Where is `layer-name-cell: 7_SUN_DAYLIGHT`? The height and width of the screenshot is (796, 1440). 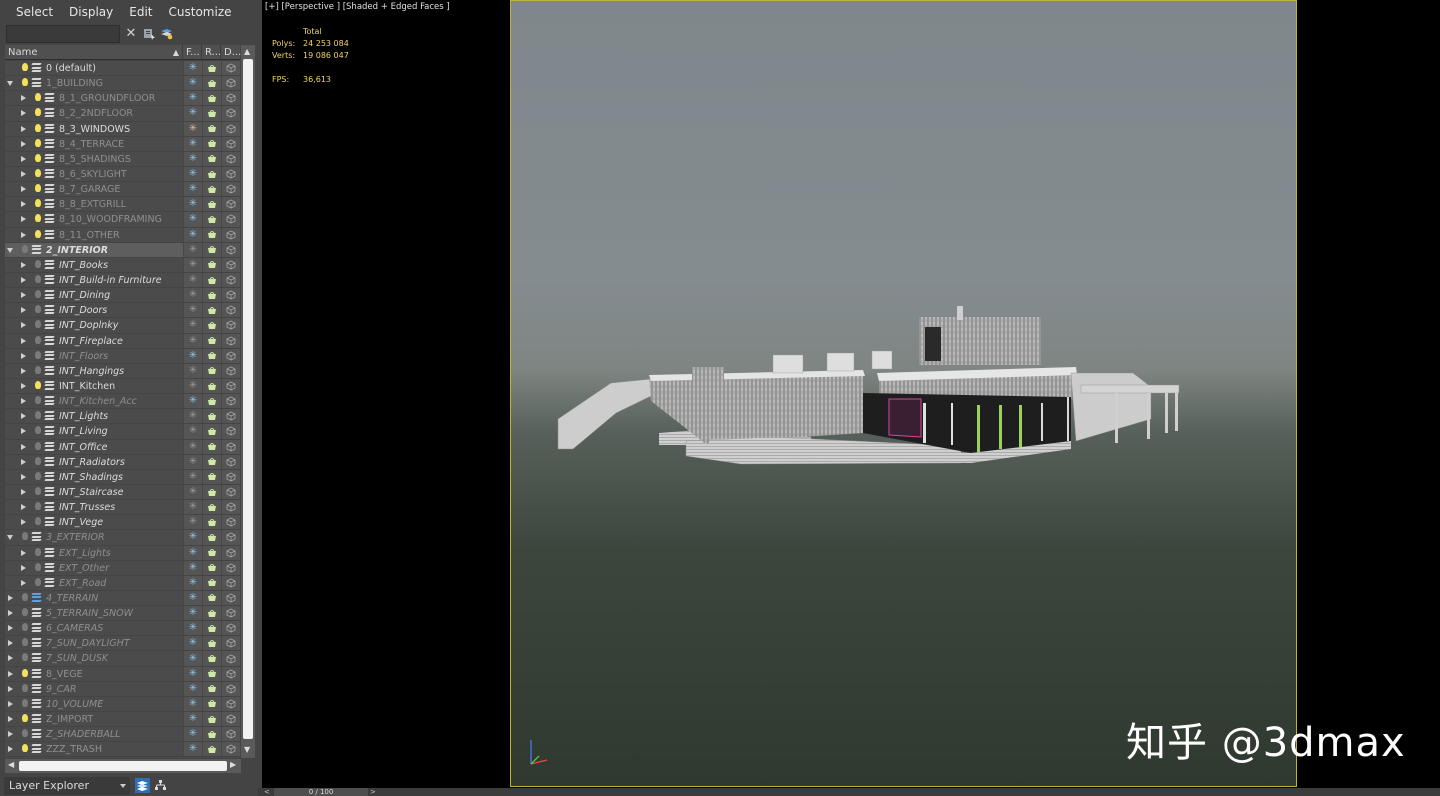 layer-name-cell: 7_SUN_DAYLIGHT is located at coordinates (93, 643).